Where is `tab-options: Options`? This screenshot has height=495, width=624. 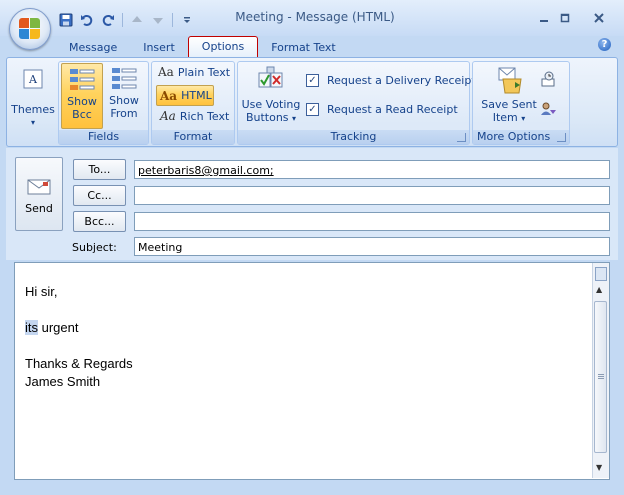
tab-options: Options is located at coordinates (223, 46).